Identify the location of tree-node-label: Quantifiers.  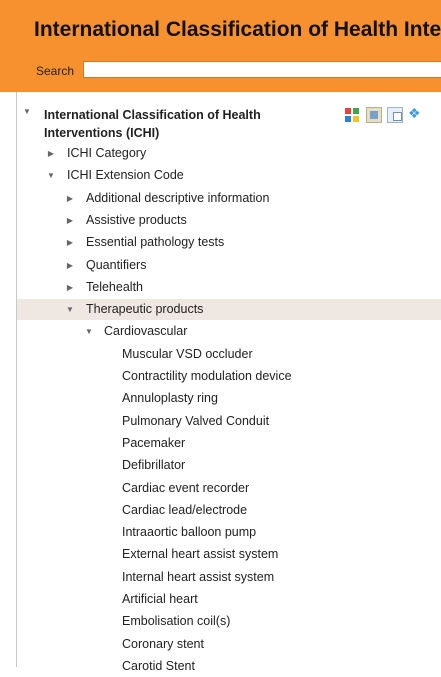
(116, 264).